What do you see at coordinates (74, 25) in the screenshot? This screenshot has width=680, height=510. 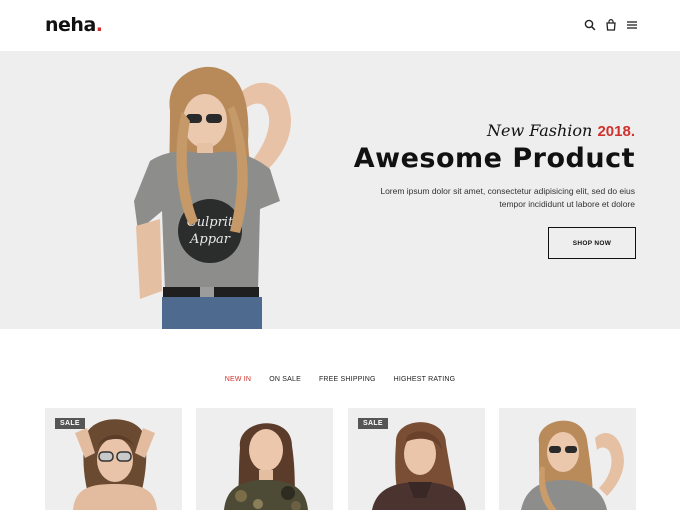 I see `brand-logo: neha.` at bounding box center [74, 25].